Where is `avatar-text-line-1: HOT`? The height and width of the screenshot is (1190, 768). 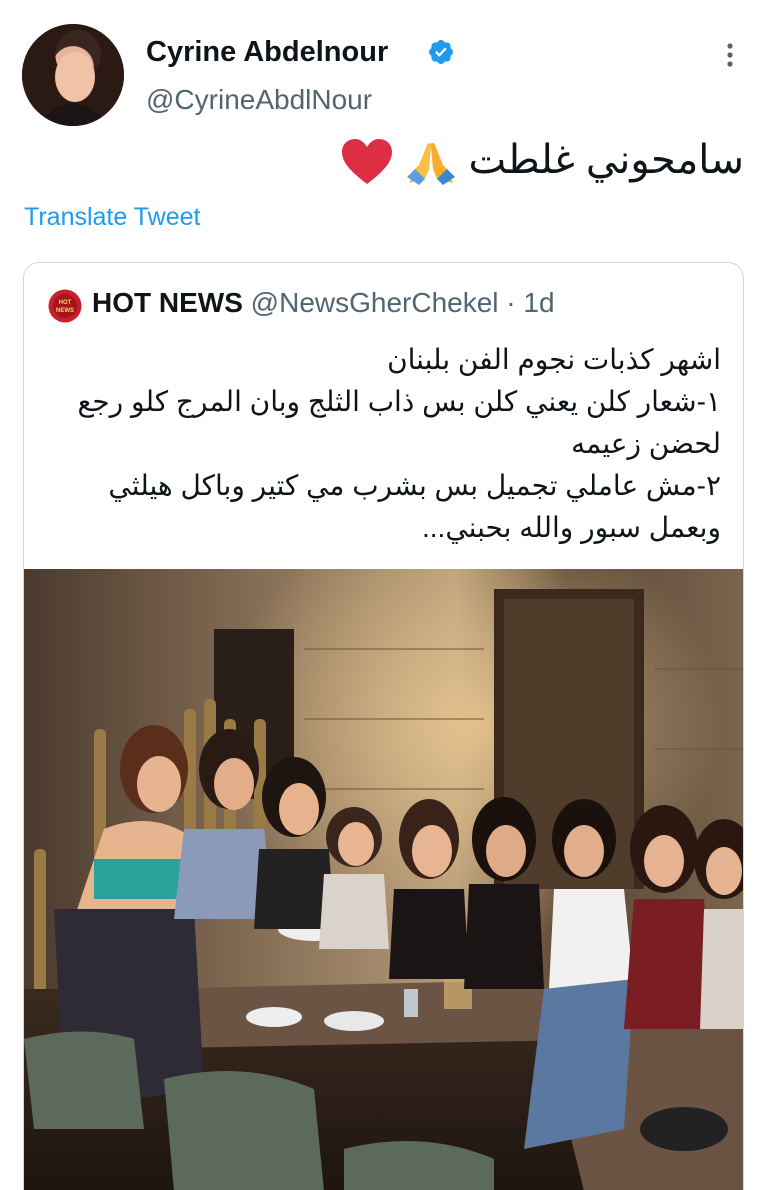
avatar-text-line-1: HOT is located at coordinates (65, 303).